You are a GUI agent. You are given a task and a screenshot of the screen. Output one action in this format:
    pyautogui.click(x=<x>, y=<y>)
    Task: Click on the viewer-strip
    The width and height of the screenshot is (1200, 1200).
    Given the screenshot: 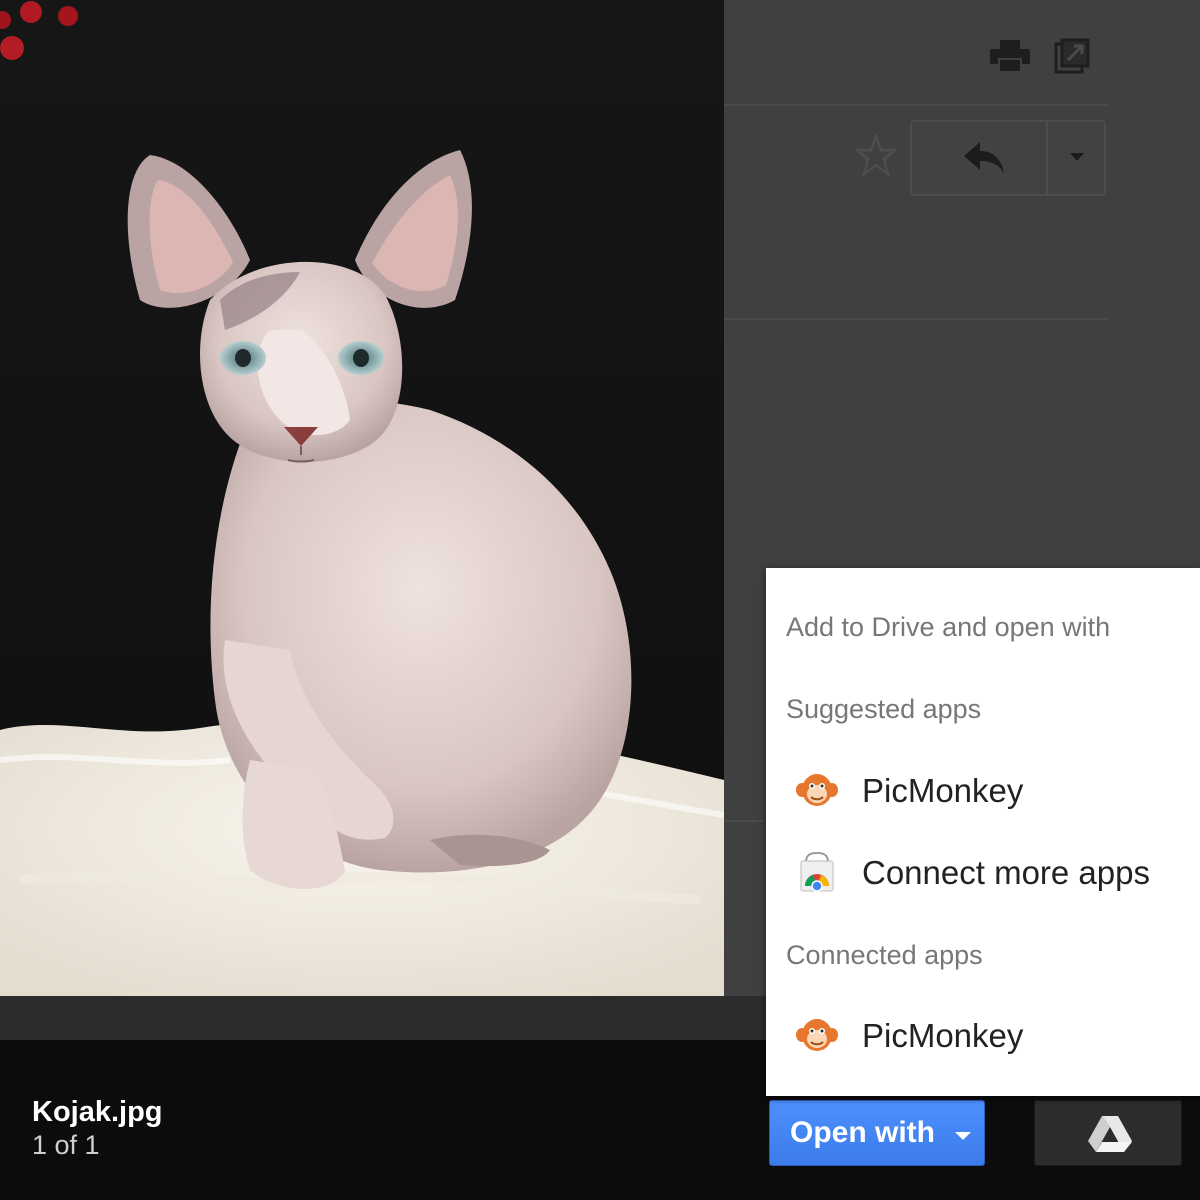 What is the action you would take?
    pyautogui.click(x=385, y=1018)
    